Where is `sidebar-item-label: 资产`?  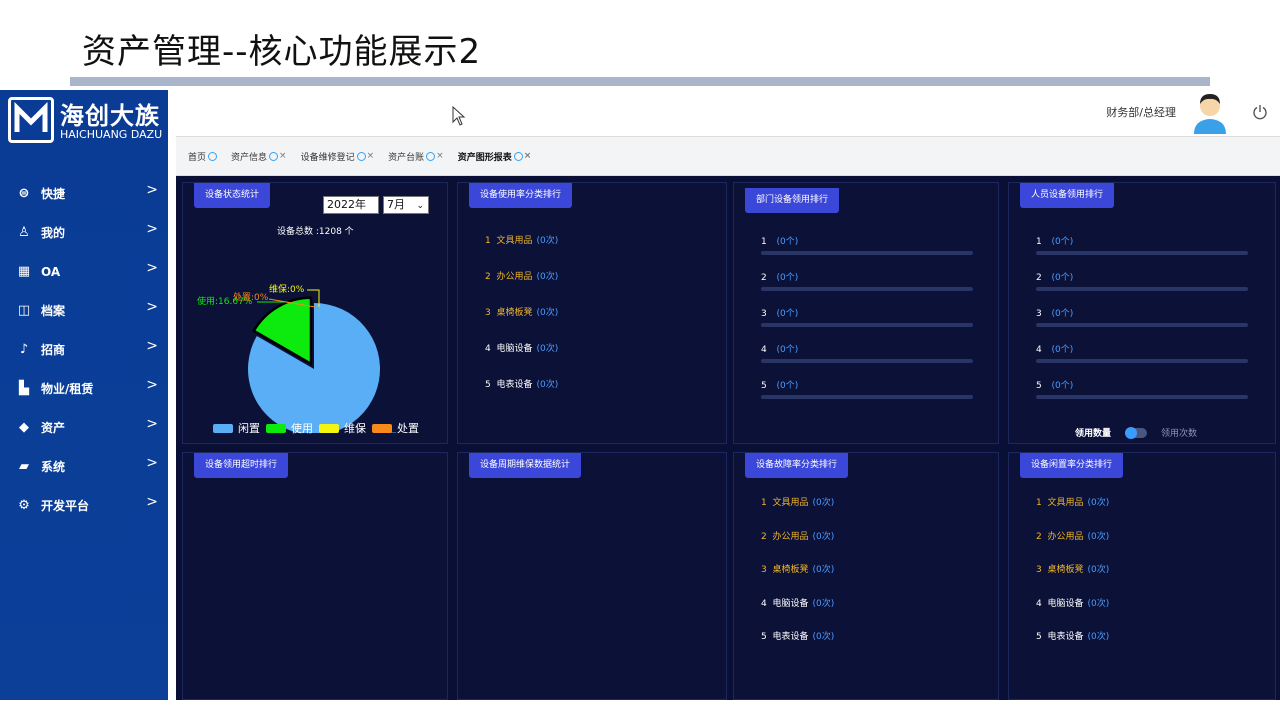
sidebar-item-label: 资产 is located at coordinates (53, 428).